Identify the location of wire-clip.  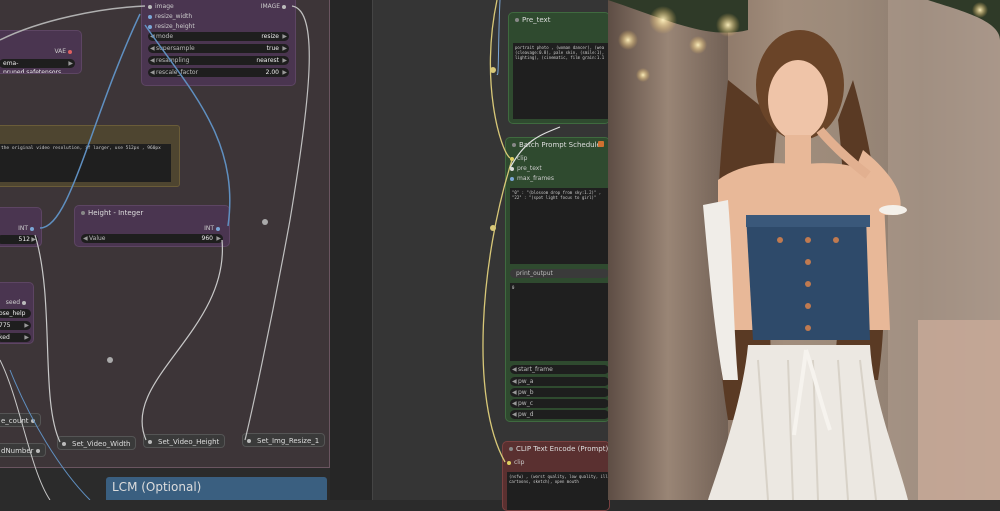
(500, 79).